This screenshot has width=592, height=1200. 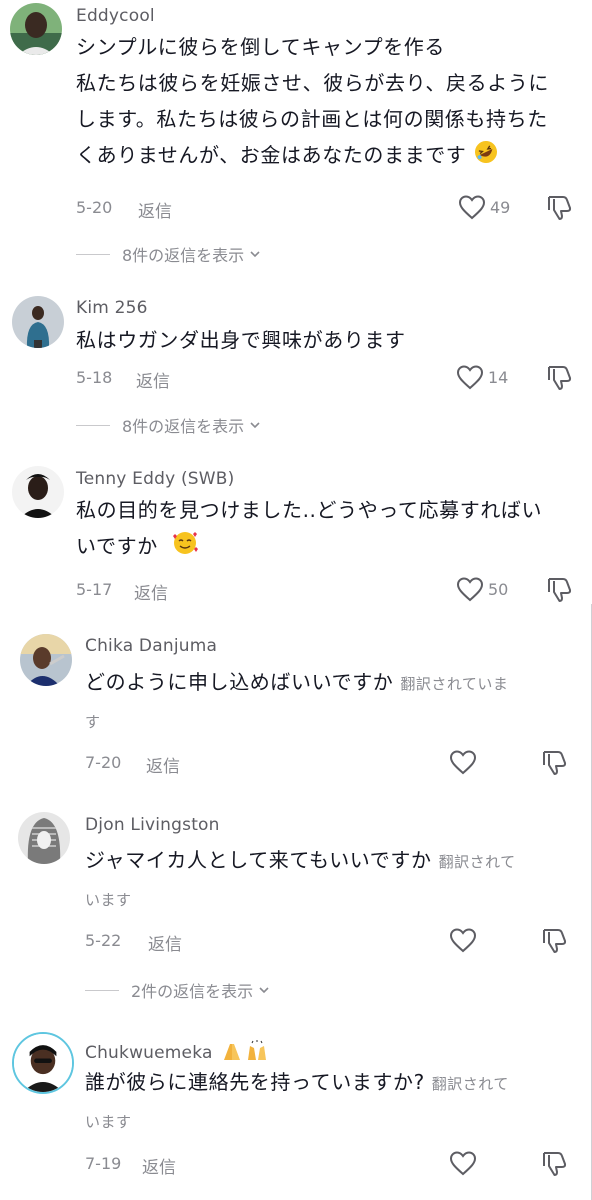 I want to click on comment-meta: 5-20 返信 49, so click(x=296, y=207).